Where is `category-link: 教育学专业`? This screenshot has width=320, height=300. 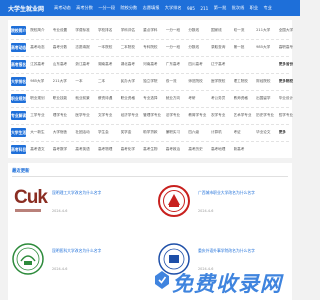 category-link: 教育学专业 is located at coordinates (199, 115).